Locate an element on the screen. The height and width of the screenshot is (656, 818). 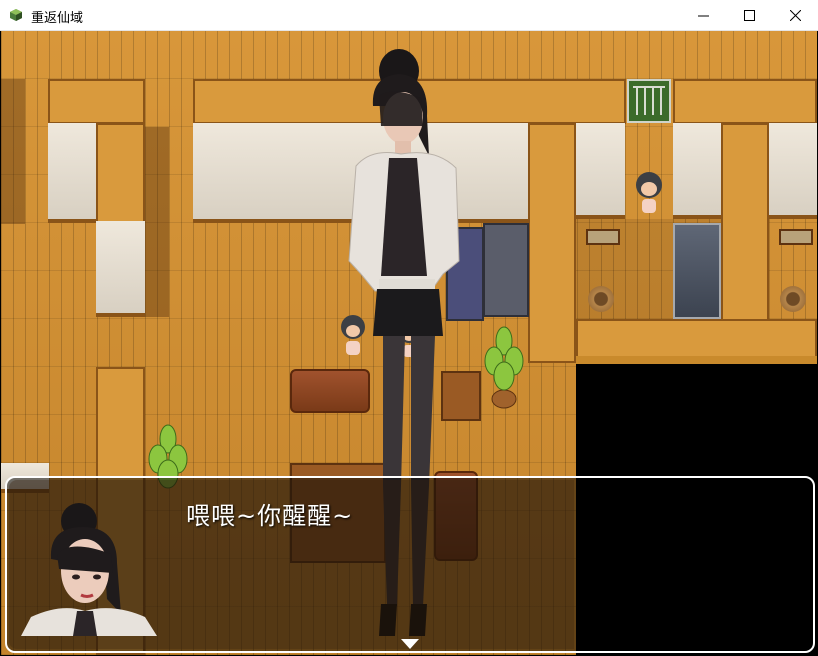
maximize-button is located at coordinates (749, 15).